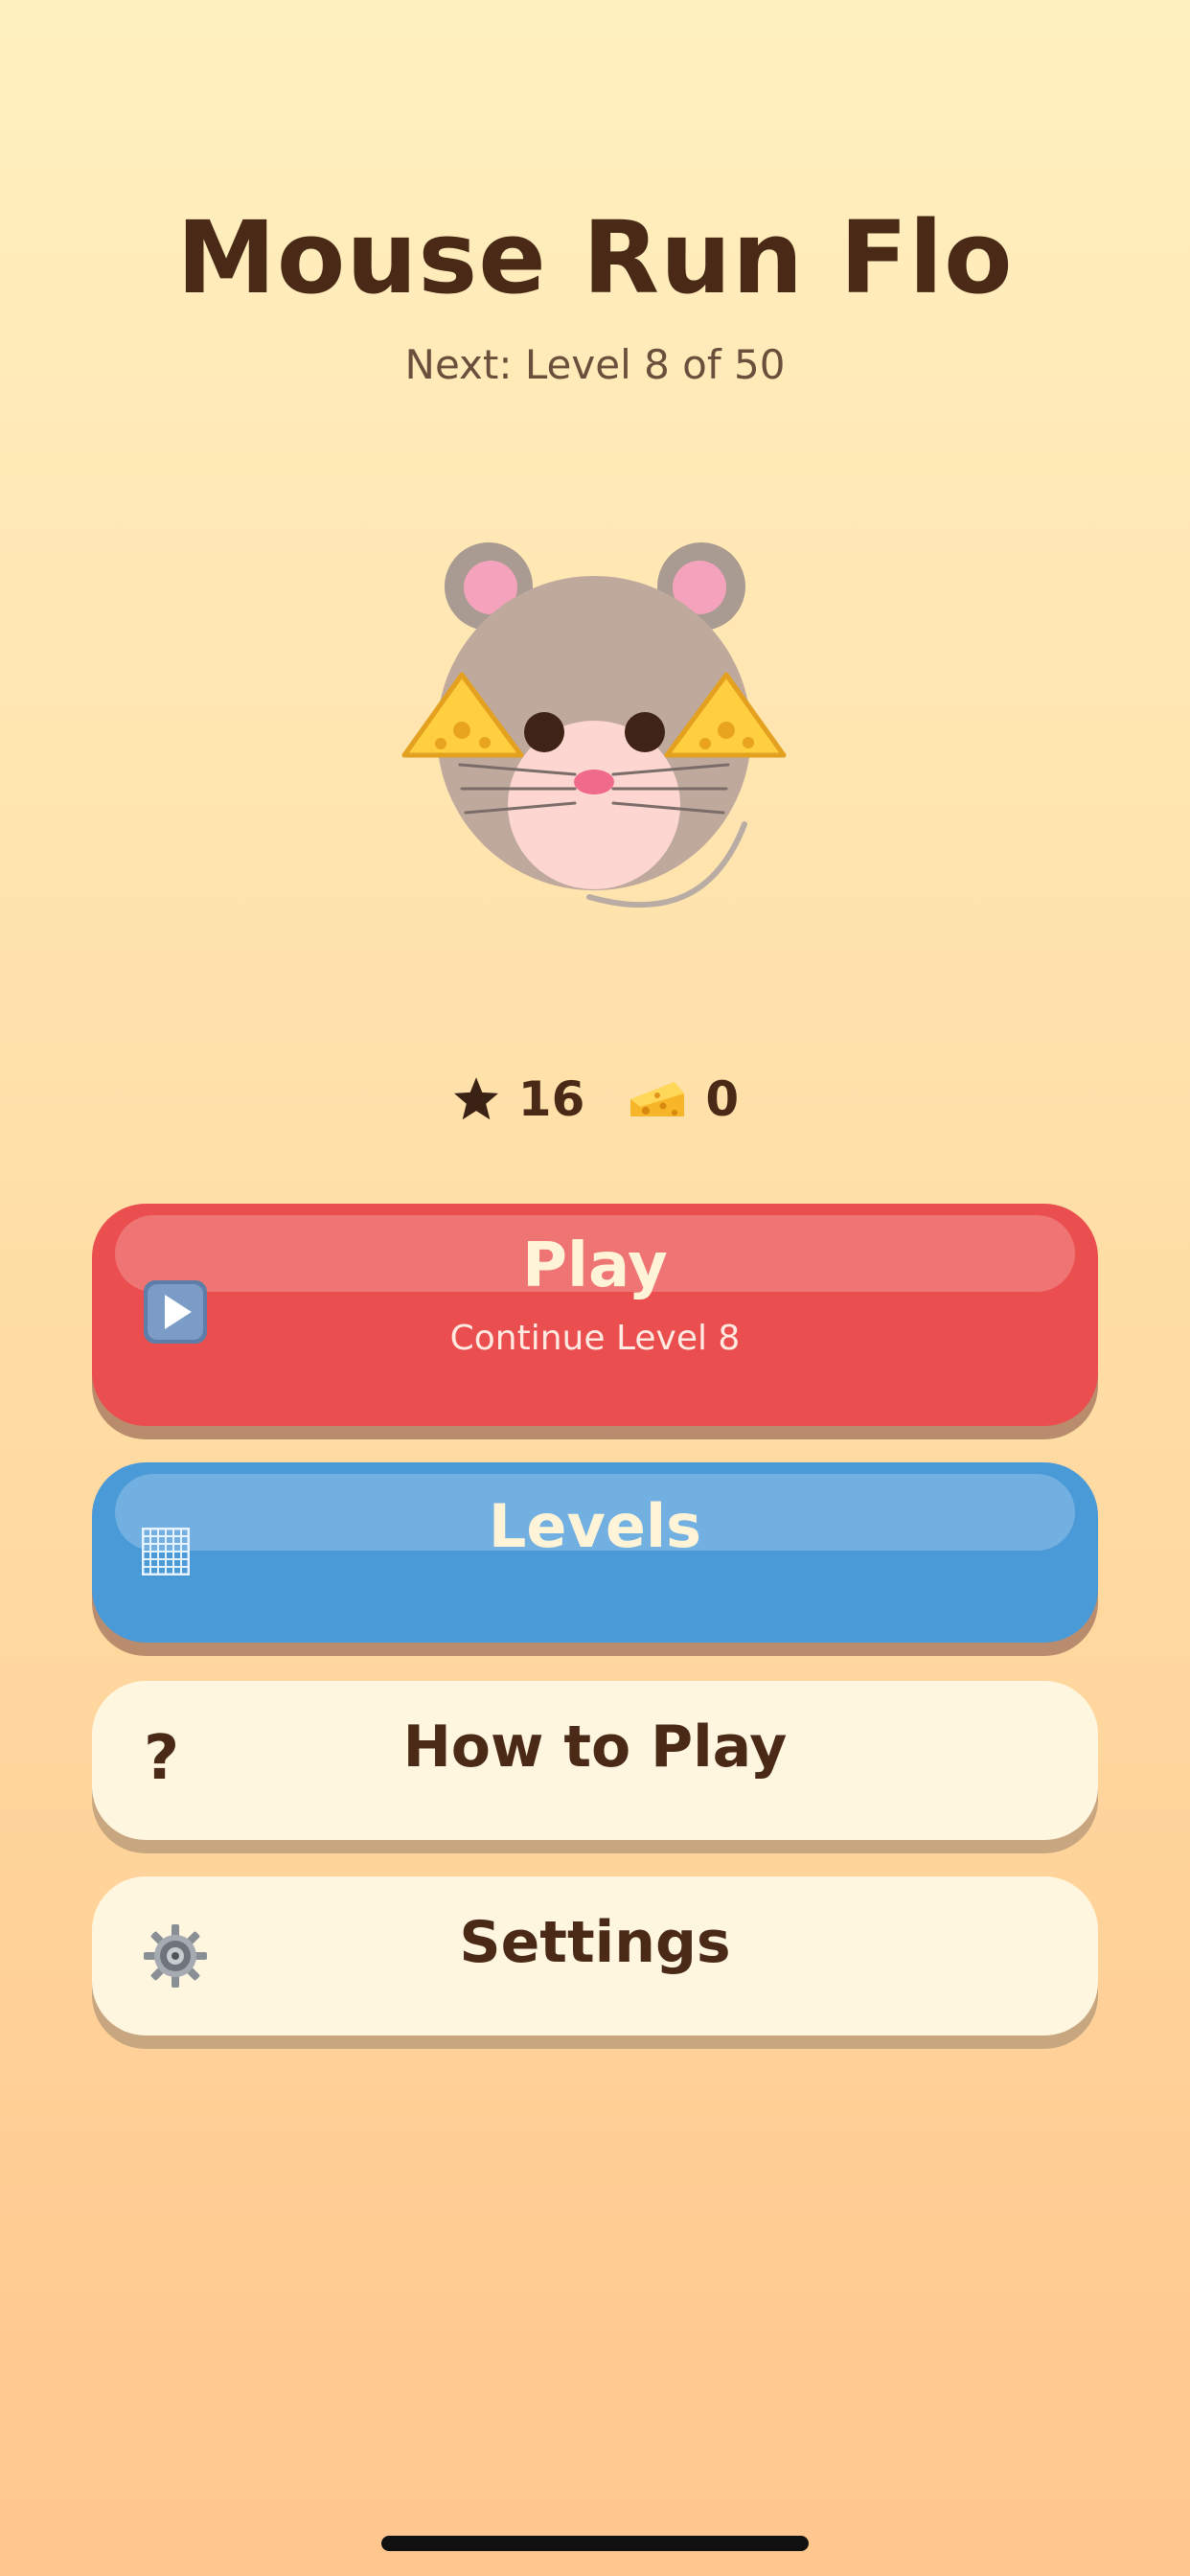 The height and width of the screenshot is (2576, 1190). I want to click on mouse-nose, so click(594, 782).